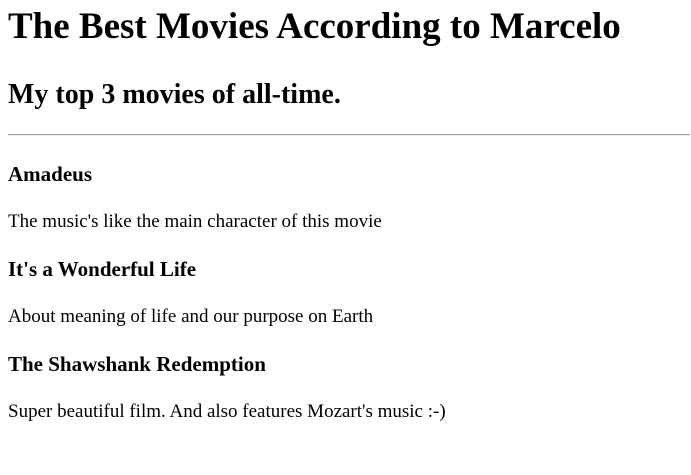  I want to click on movie-title: Amadeus, so click(50, 174).